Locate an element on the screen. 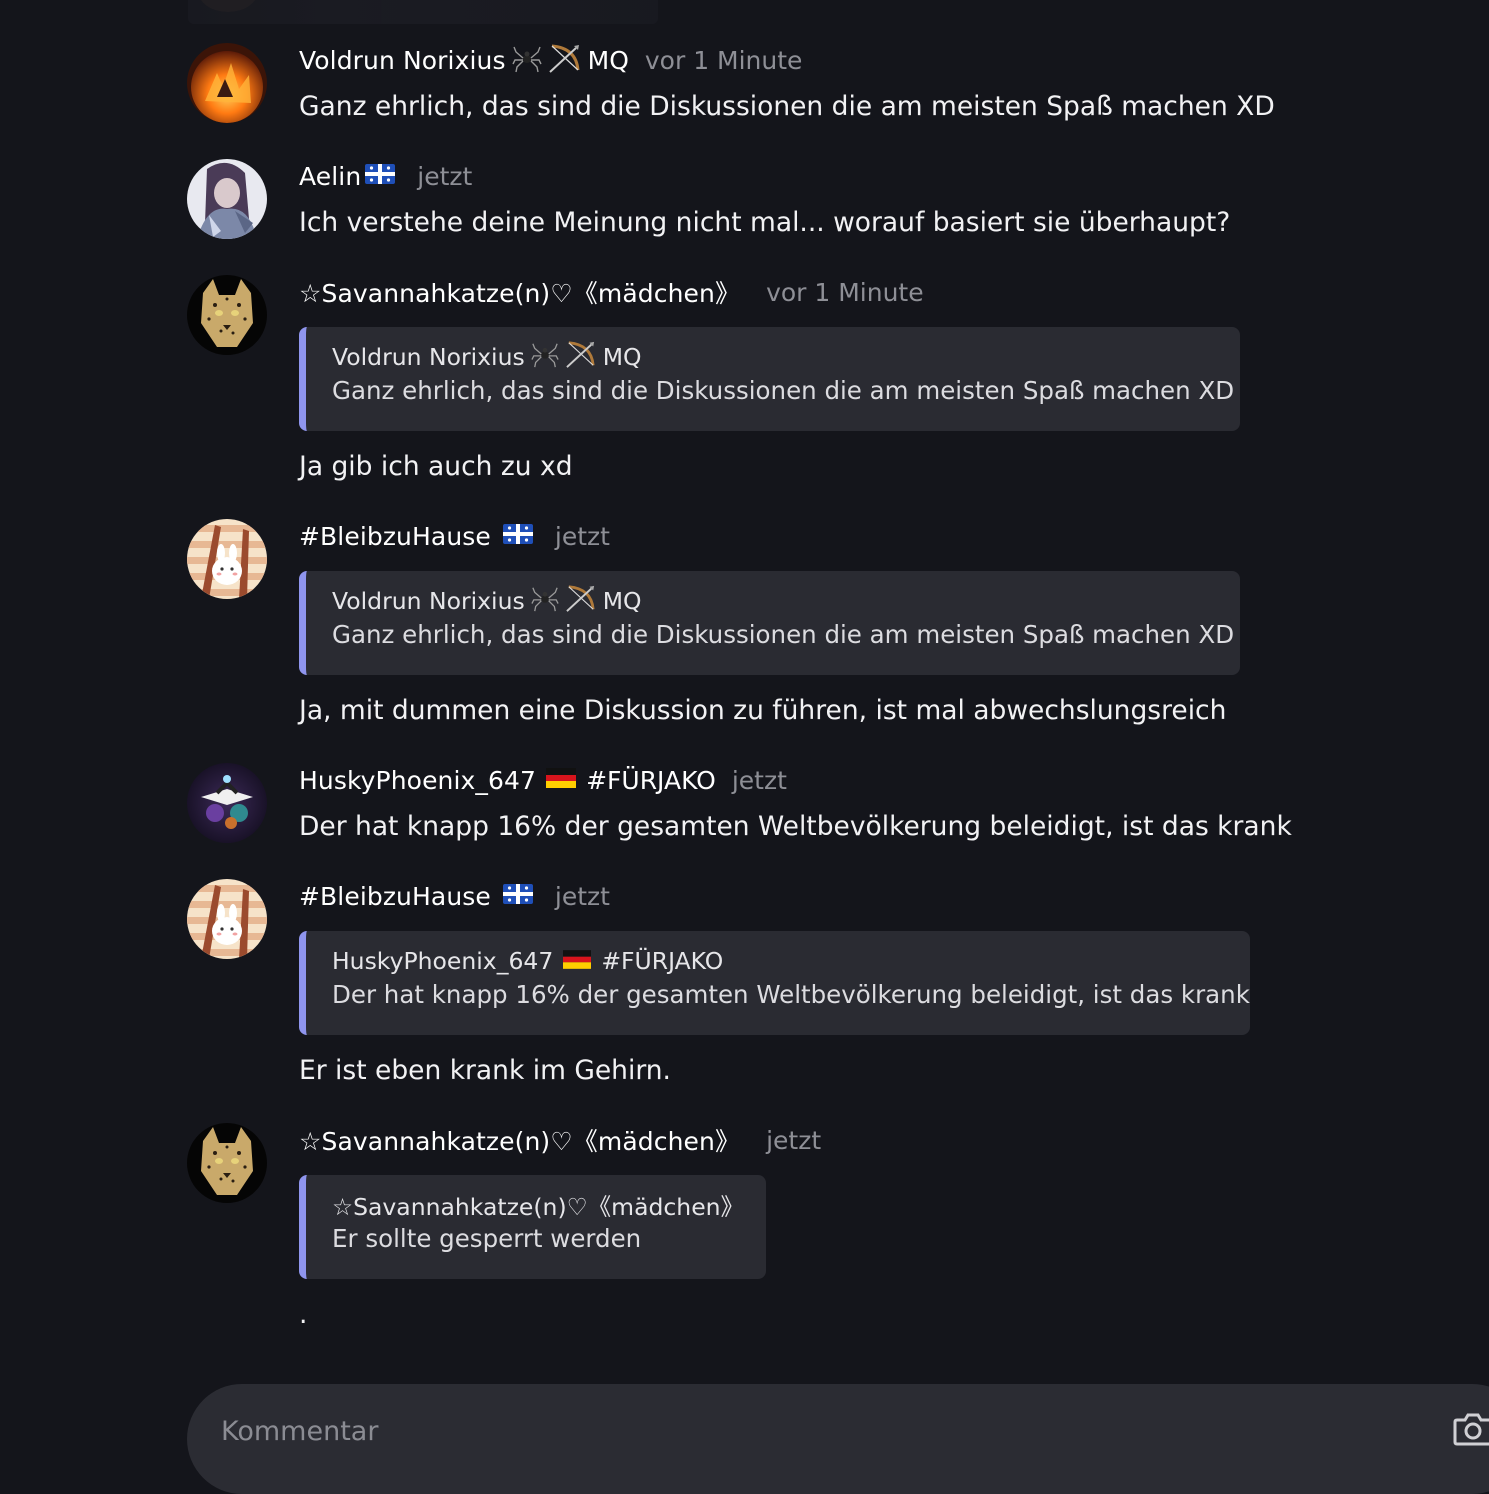 This screenshot has height=1494, width=1489. quoted-header: ☆Savannahkatze(n)♡《mädchen》 is located at coordinates (538, 1205).